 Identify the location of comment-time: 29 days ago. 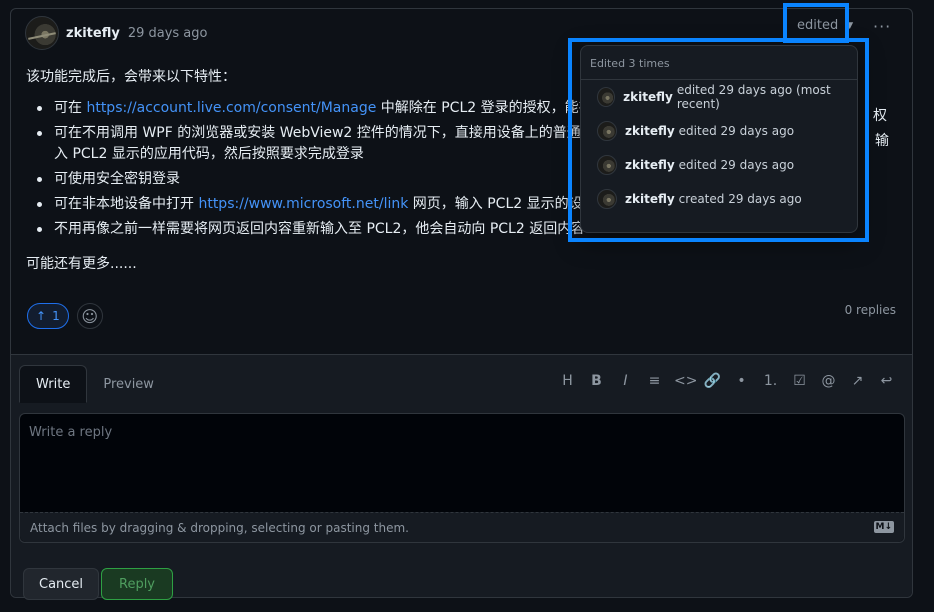
(168, 33).